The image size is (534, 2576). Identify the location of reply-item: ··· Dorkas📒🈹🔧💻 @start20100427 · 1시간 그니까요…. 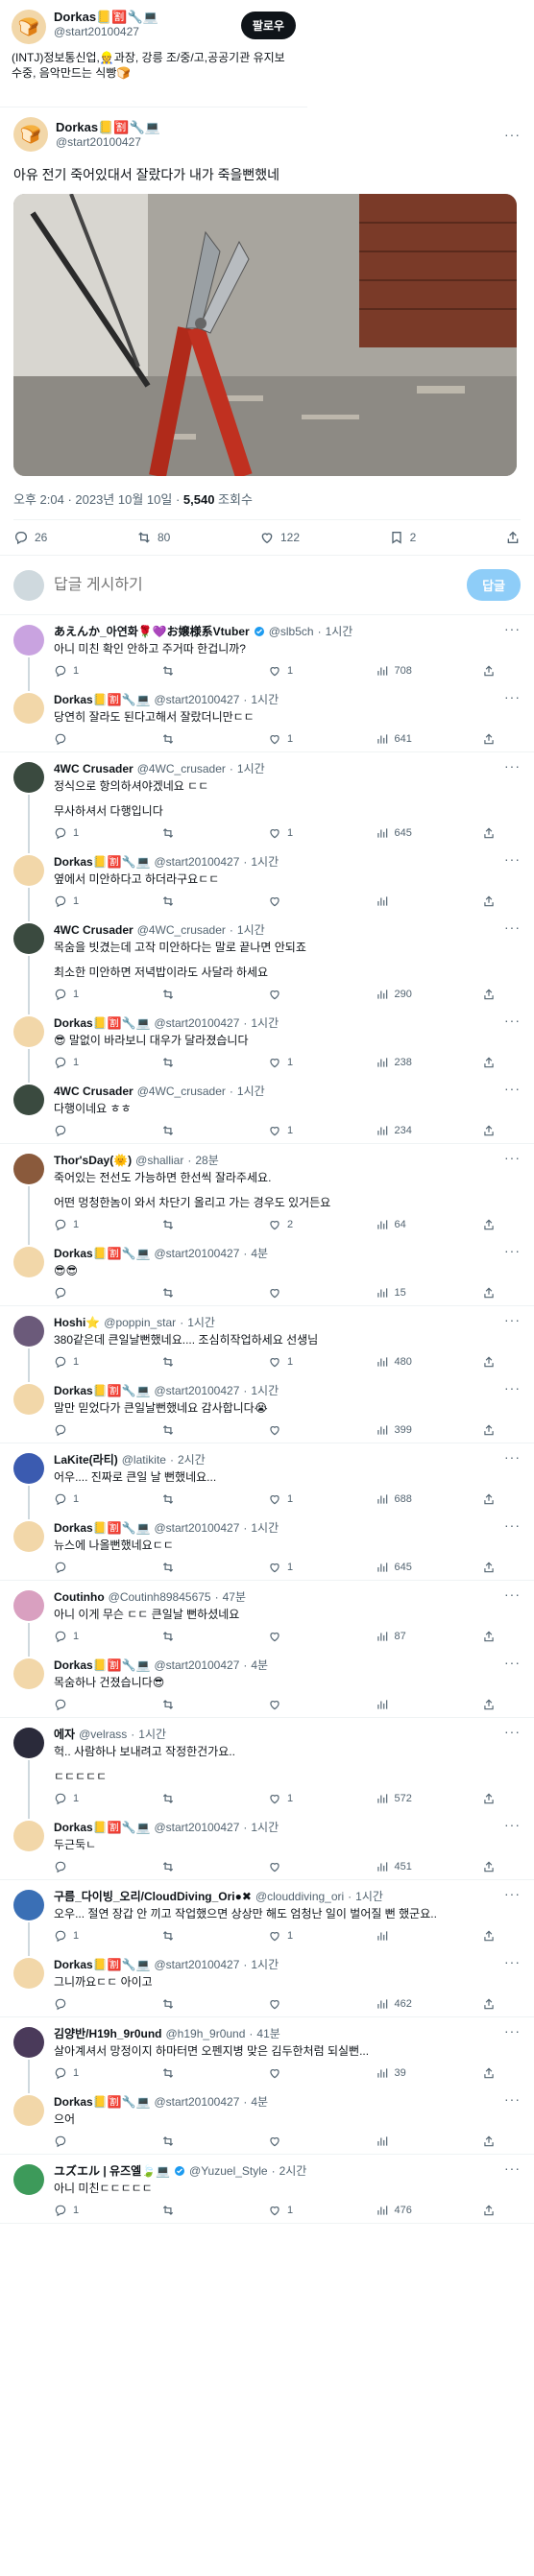
(267, 1982).